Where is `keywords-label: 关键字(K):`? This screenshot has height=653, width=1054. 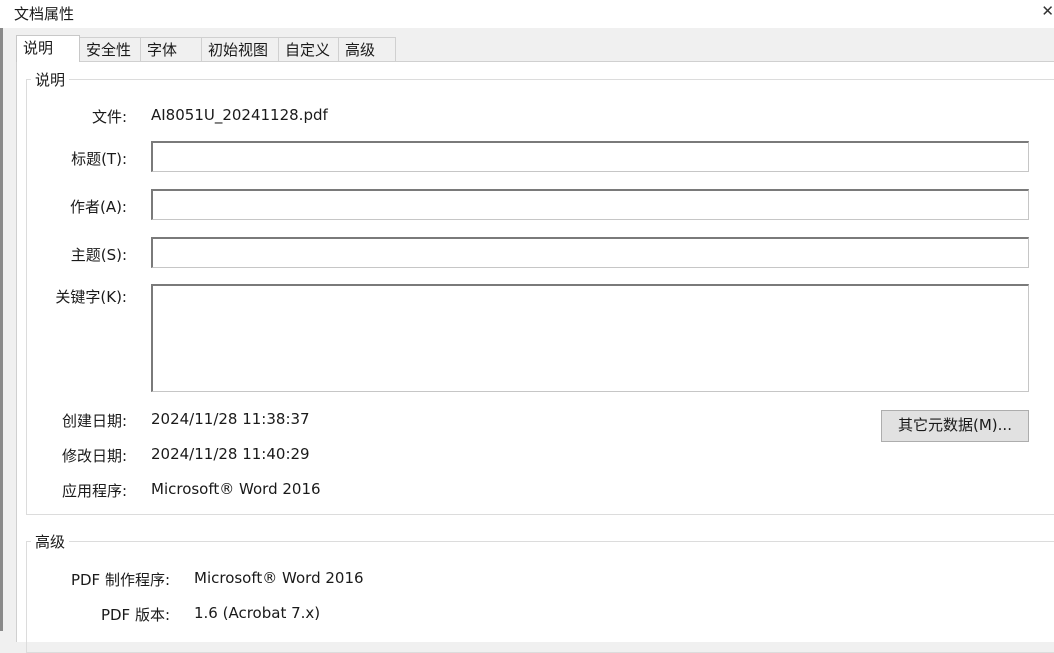 keywords-label: 关键字(K): is located at coordinates (91, 297).